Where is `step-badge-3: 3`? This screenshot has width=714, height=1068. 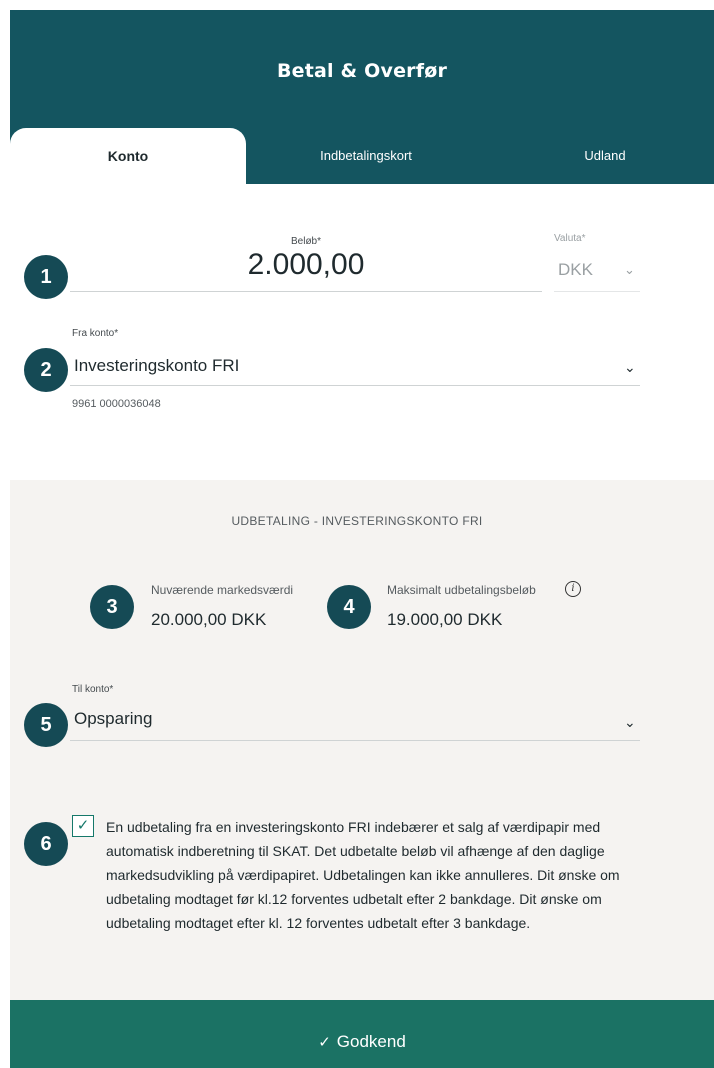
step-badge-3: 3 is located at coordinates (112, 607).